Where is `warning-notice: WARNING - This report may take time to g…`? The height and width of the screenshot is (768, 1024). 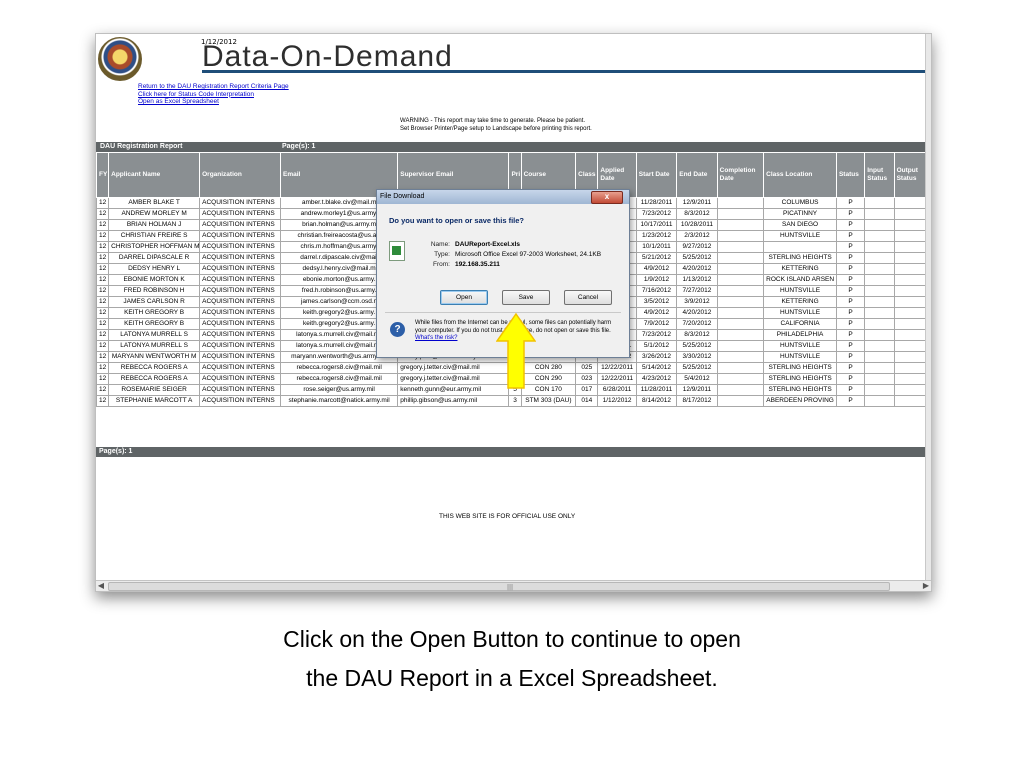
warning-notice: WARNING - This report may take time to g… is located at coordinates (496, 125).